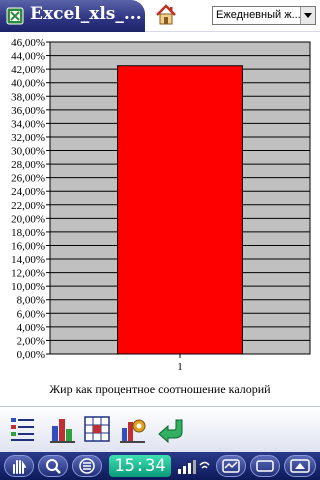 The width and height of the screenshot is (320, 480). I want to click on back-arrow-icon, so click(171, 429).